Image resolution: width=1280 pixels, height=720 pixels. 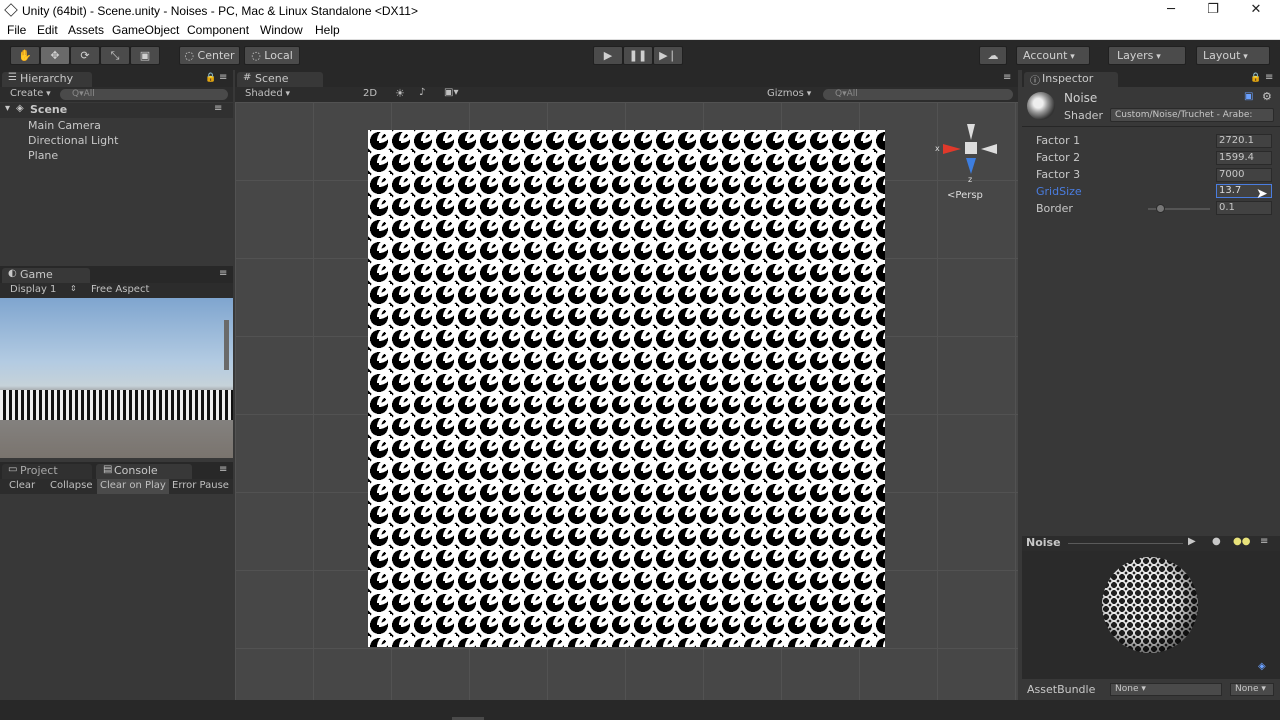 I want to click on factor1-field: 2720.1, so click(x=1244, y=141).